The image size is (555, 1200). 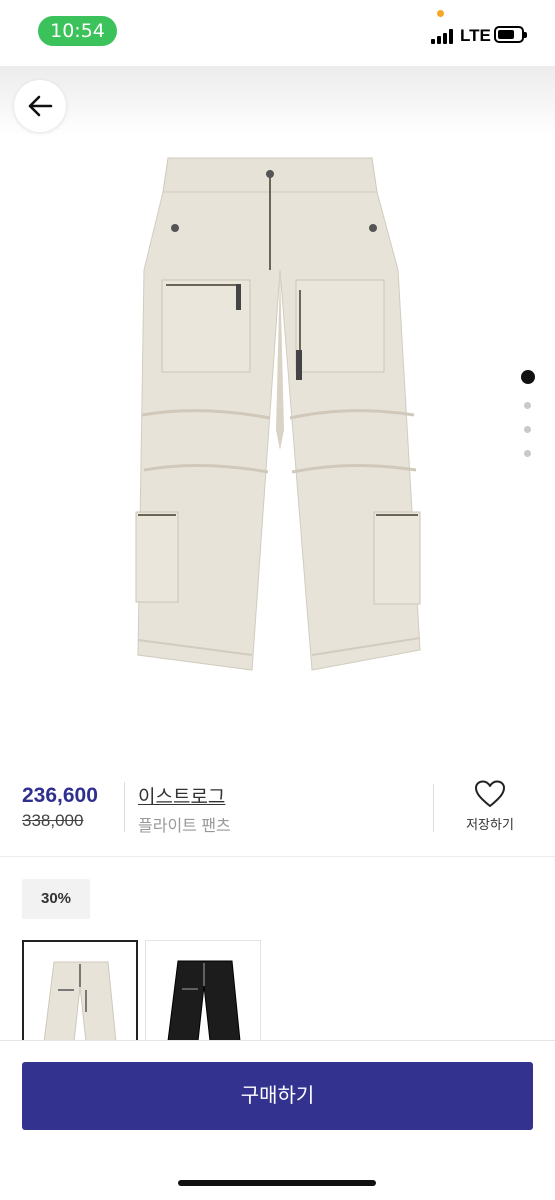 What do you see at coordinates (510, 34) in the screenshot?
I see `battery-icon` at bounding box center [510, 34].